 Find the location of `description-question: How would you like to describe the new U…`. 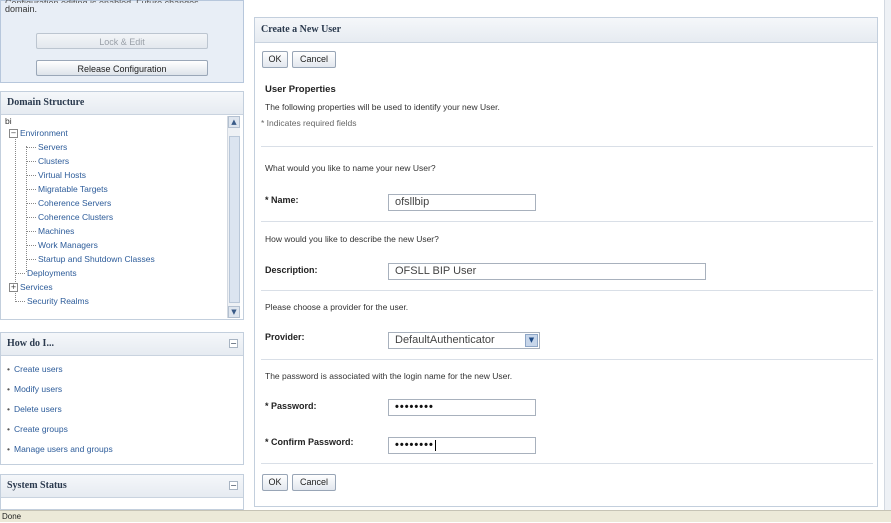

description-question: How would you like to describe the new U… is located at coordinates (352, 239).